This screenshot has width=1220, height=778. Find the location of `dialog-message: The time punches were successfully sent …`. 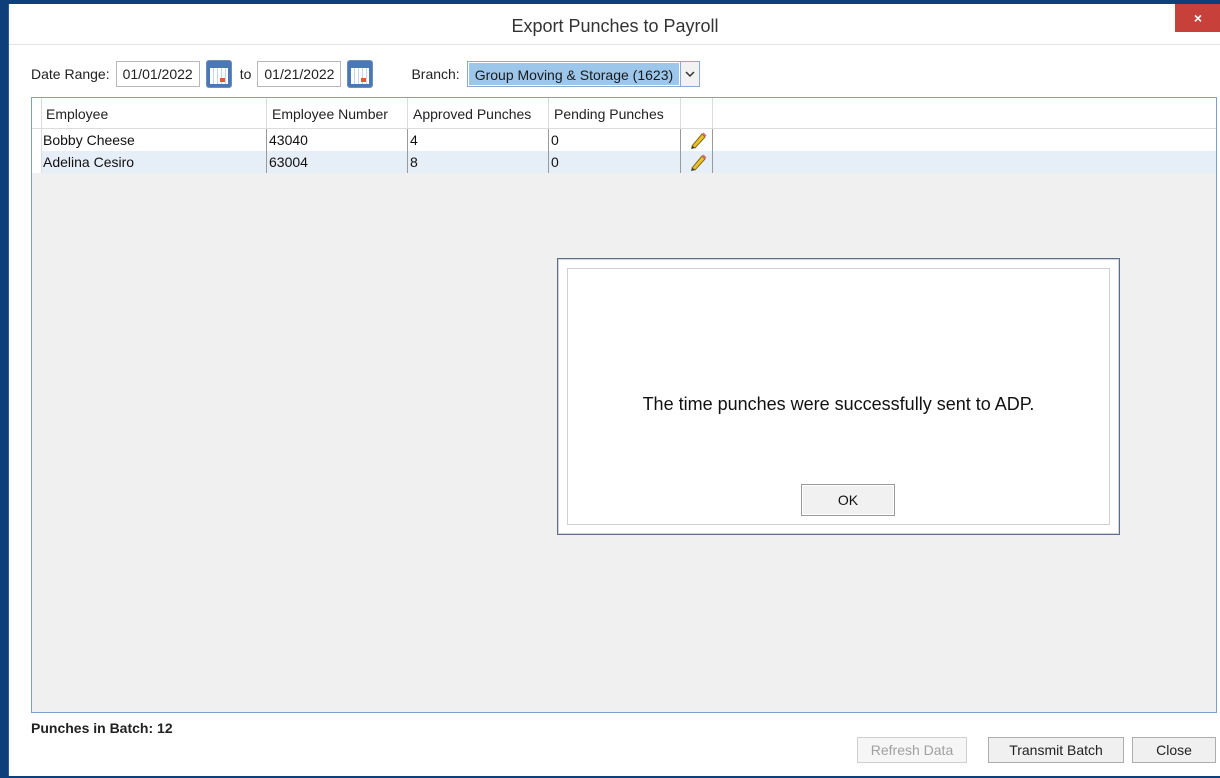

dialog-message: The time punches were successfully sent … is located at coordinates (838, 404).